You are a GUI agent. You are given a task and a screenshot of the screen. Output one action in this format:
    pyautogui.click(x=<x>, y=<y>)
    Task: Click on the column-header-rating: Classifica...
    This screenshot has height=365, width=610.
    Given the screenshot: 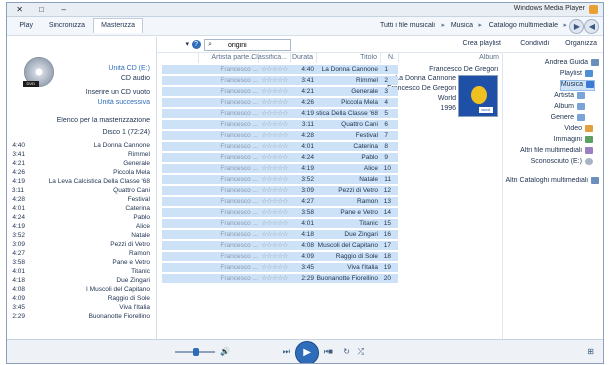 What is the action you would take?
    pyautogui.click(x=270, y=58)
    